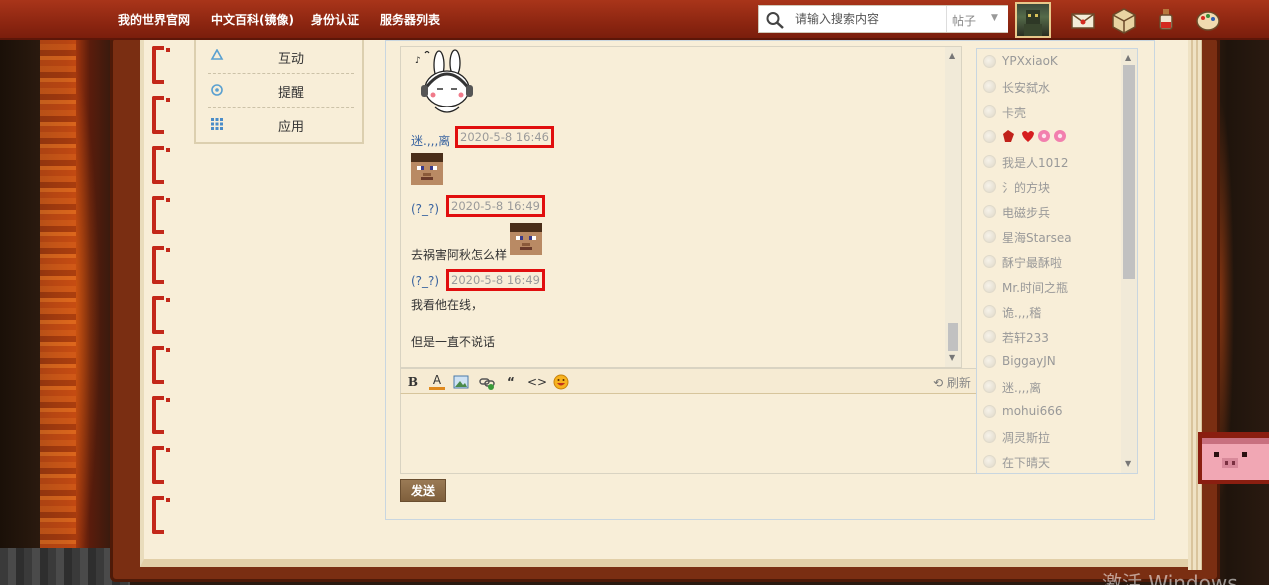 This screenshot has height=585, width=1269. Describe the element at coordinates (1033, 23) in the screenshot. I see `avatar-image` at that location.